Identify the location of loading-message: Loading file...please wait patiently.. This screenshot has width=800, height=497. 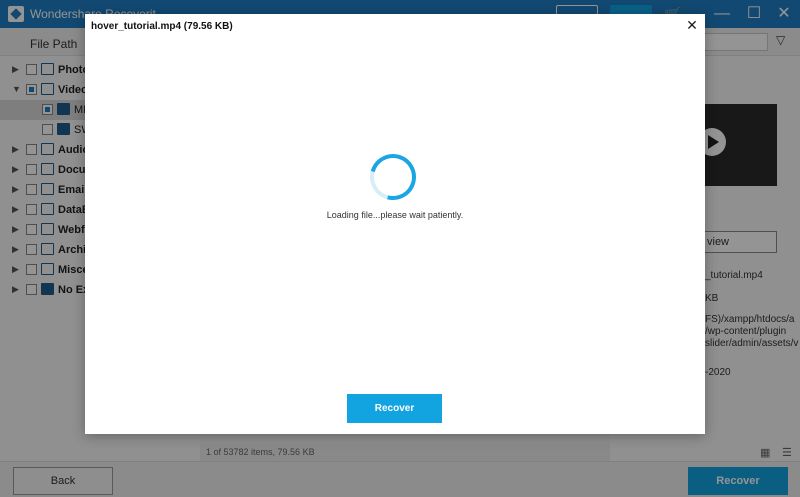
(395, 215).